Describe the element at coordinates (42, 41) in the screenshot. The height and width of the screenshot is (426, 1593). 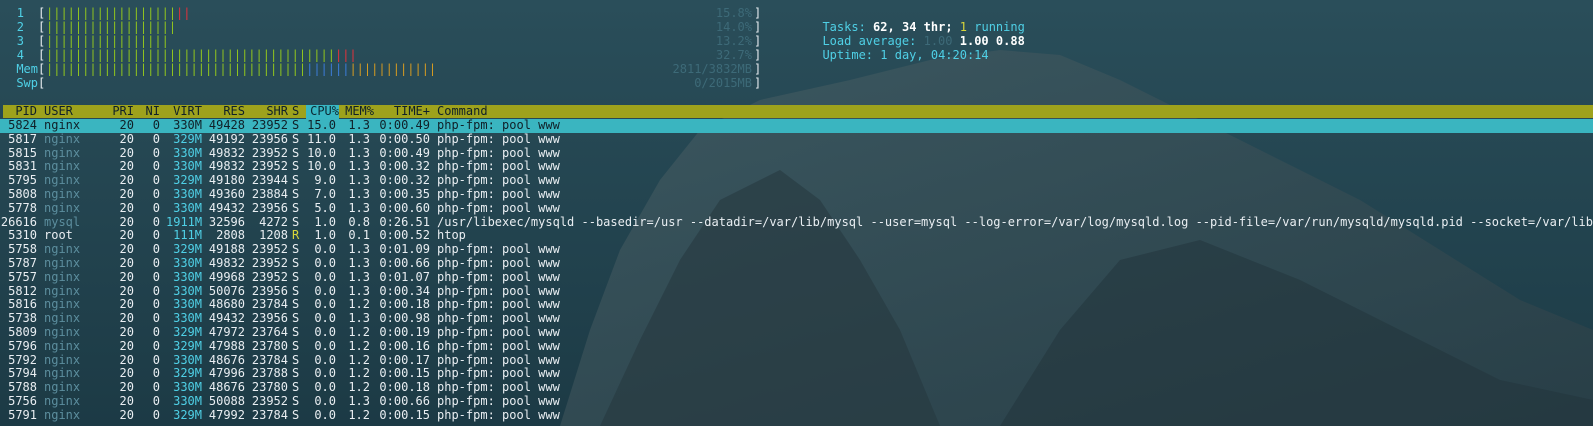
I see `meter-bracket-open: [` at that location.